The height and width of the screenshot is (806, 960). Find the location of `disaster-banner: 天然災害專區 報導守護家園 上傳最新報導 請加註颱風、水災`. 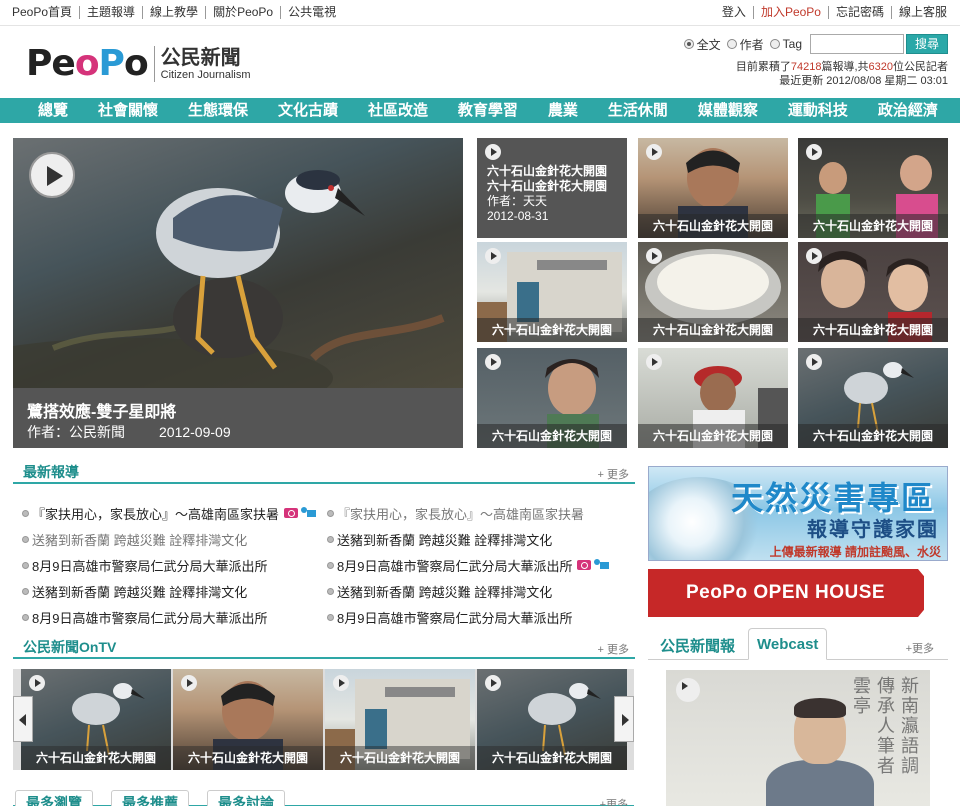

disaster-banner: 天然災害專區 報導守護家園 上傳最新報導 請加註颱風、水災 is located at coordinates (798, 513).